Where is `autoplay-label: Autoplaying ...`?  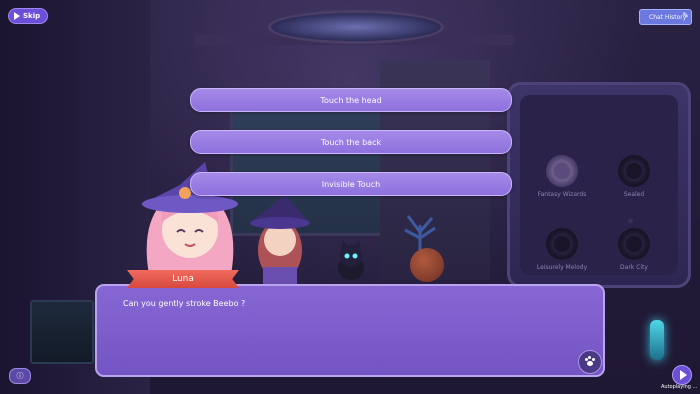 autoplay-label: Autoplaying ... is located at coordinates (679, 387).